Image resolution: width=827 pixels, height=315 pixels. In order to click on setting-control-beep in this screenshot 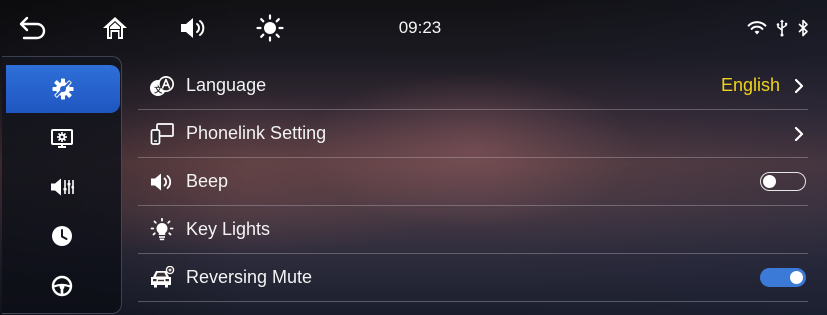, I will do `click(783, 181)`.